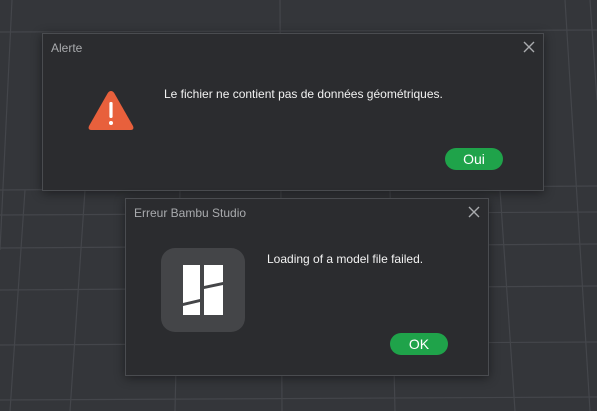  Describe the element at coordinates (345, 259) in the screenshot. I see `error-message: Loading of a model file failed.` at that location.